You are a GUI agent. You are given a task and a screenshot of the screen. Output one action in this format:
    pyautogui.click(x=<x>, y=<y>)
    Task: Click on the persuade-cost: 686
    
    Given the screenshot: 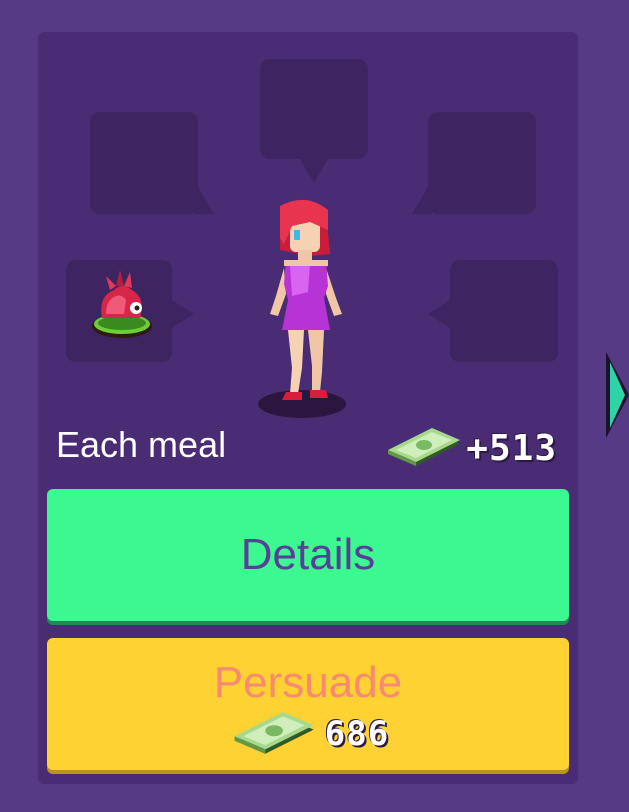 What is the action you would take?
    pyautogui.click(x=308, y=734)
    